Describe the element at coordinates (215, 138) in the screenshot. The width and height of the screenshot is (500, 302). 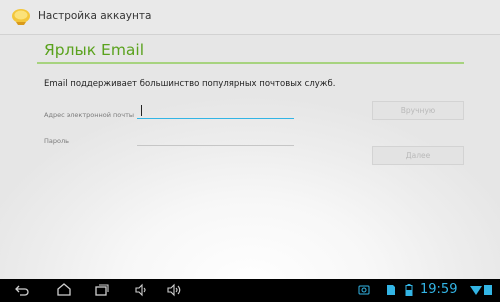
I see `password-field` at that location.